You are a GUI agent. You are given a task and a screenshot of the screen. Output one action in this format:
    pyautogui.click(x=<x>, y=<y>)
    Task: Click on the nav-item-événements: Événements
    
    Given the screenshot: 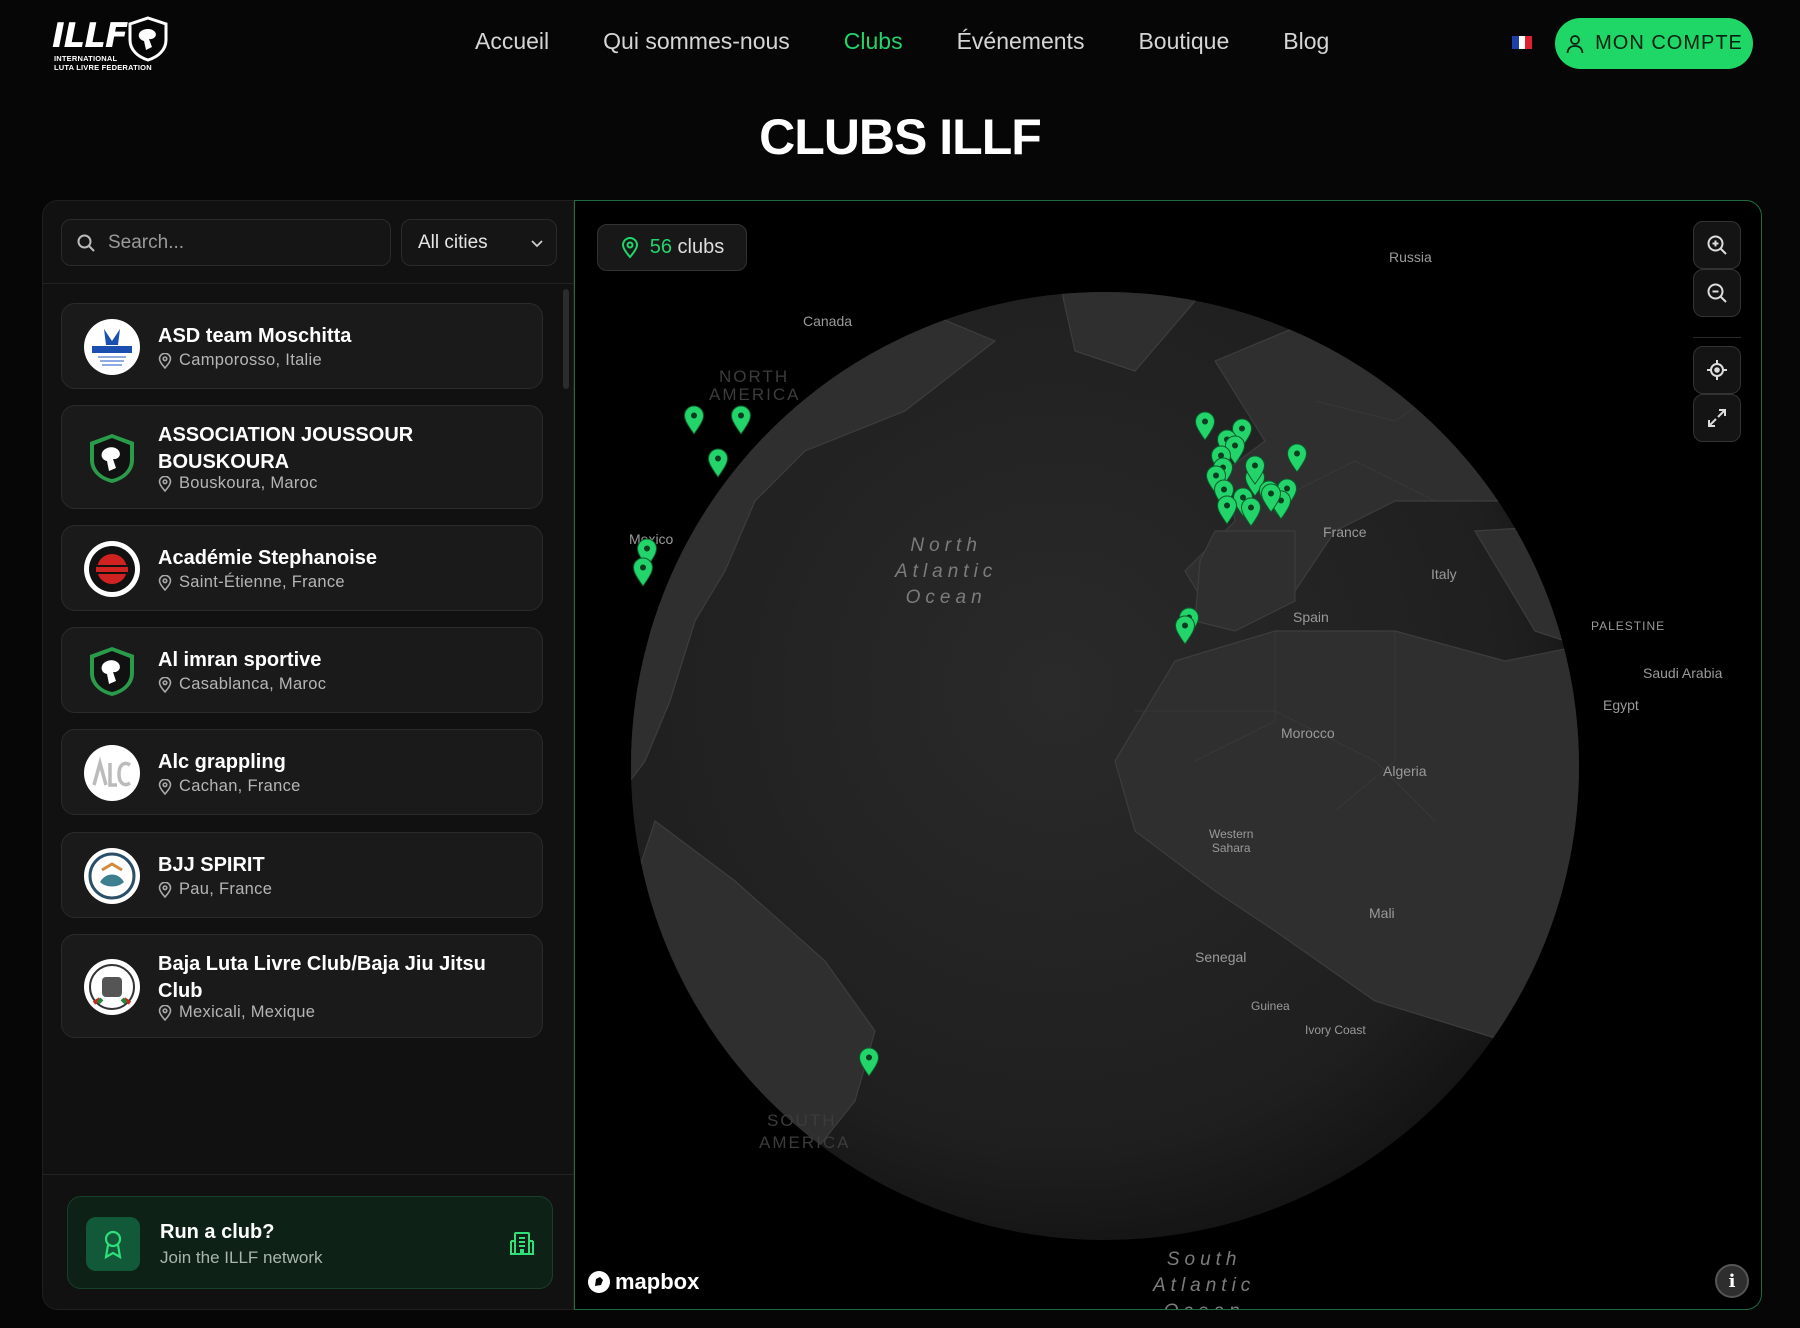 What is the action you would take?
    pyautogui.click(x=1021, y=41)
    